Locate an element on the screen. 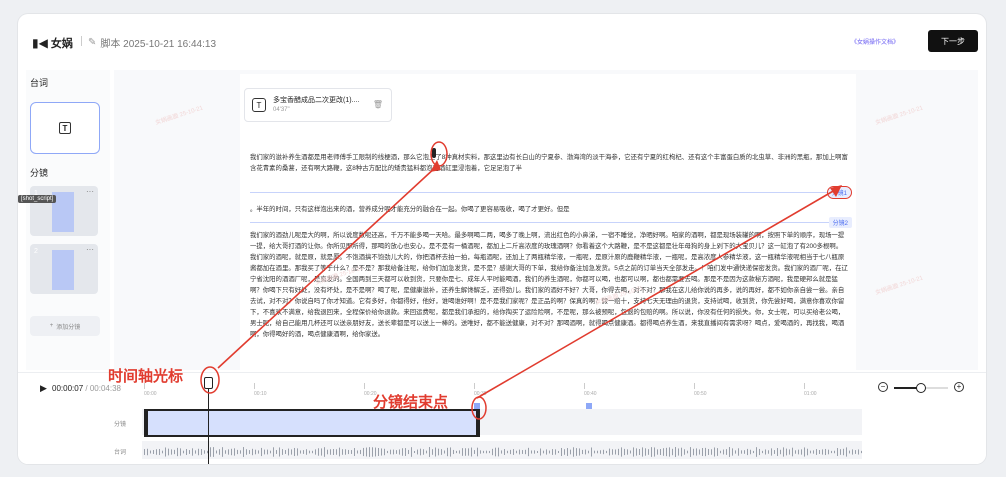 The width and height of the screenshot is (1006, 477). shot-card-2: 2 ··· is located at coordinates (64, 269).